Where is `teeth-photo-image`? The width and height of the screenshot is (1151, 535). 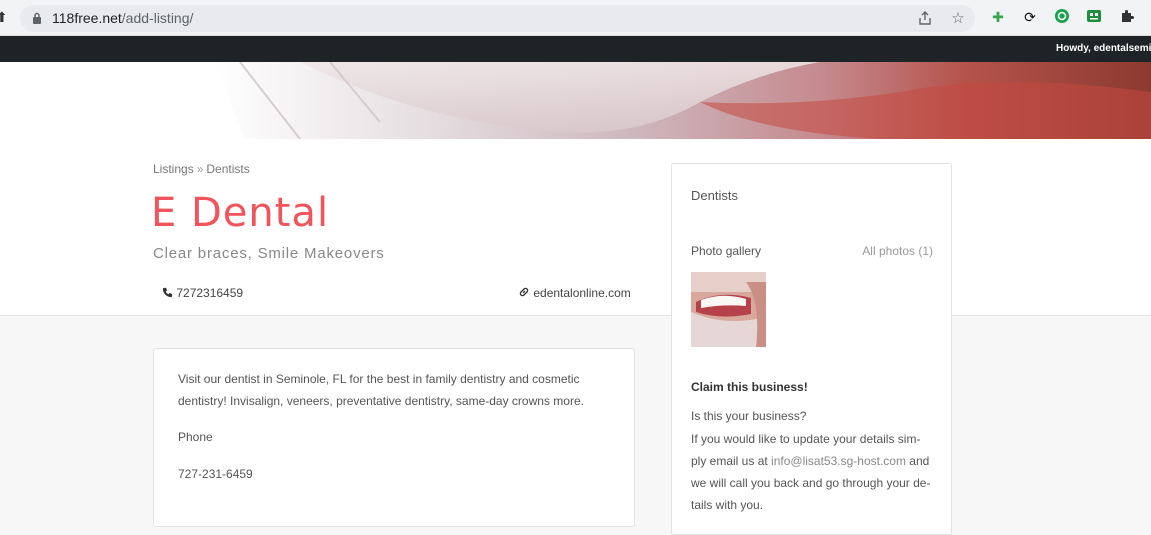 teeth-photo-image is located at coordinates (728, 309).